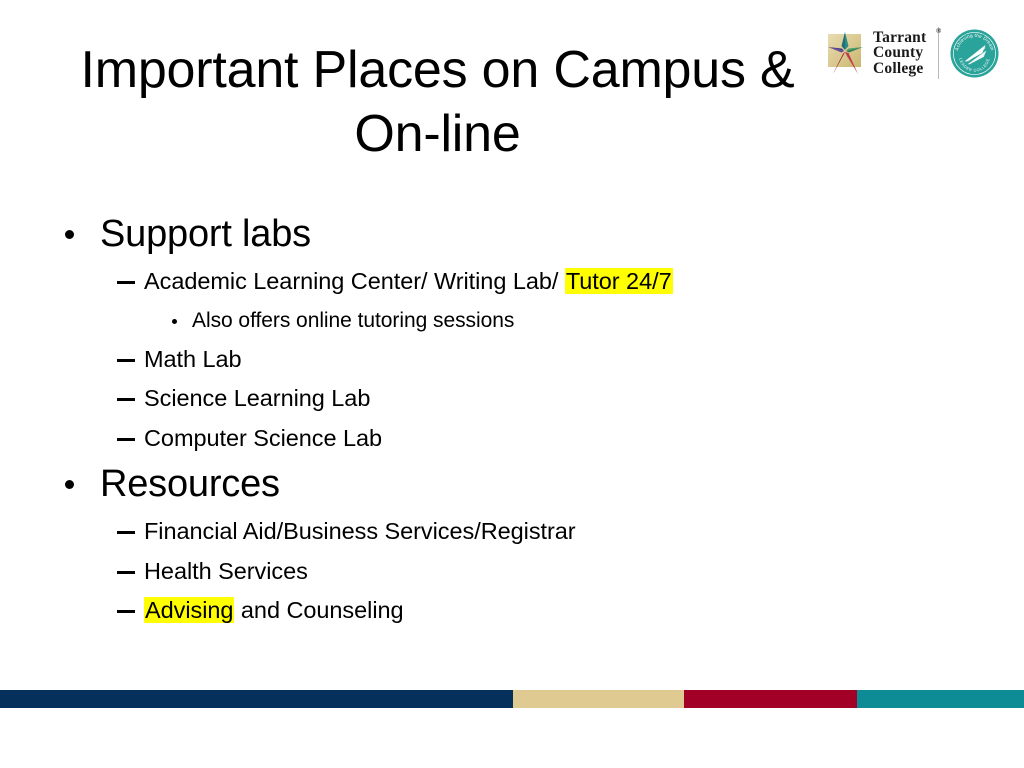  What do you see at coordinates (508, 484) in the screenshot?
I see `bullet-item-level-1: Resources` at bounding box center [508, 484].